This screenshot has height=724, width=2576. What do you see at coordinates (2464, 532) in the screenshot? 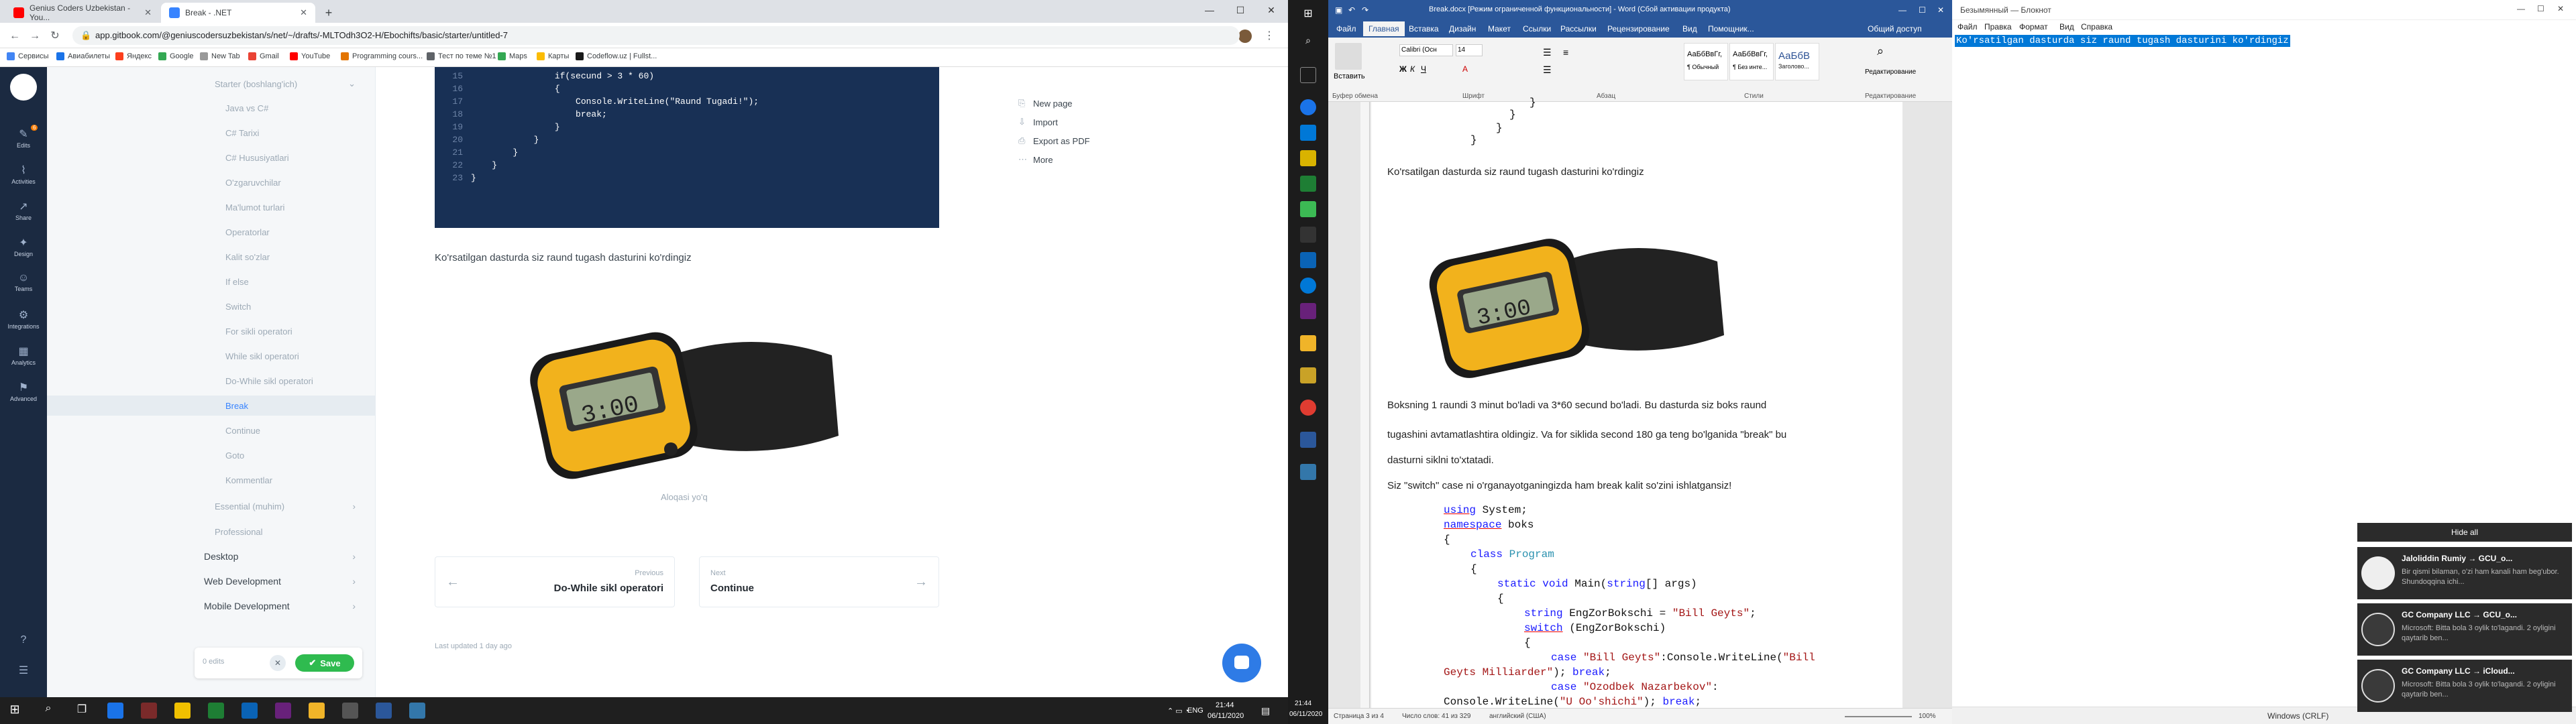
I see `hide-all-button: Hide all` at bounding box center [2464, 532].